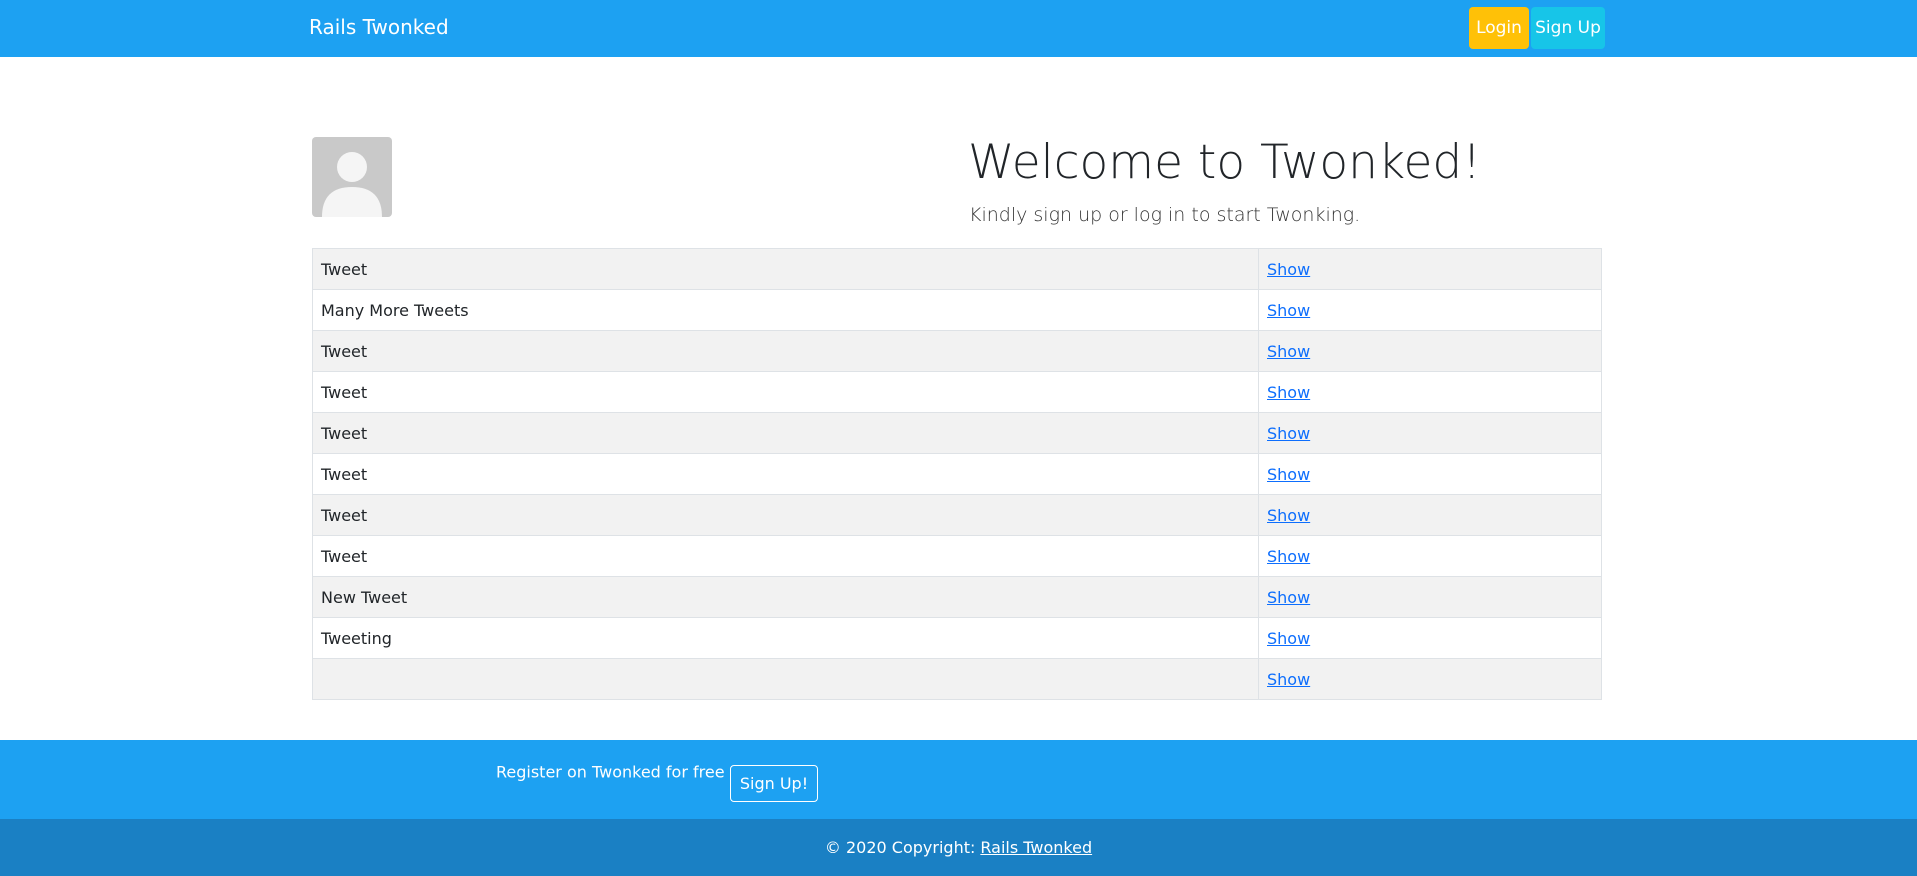 This screenshot has height=876, width=1917. I want to click on brand-link: Rails Twonked, so click(379, 27).